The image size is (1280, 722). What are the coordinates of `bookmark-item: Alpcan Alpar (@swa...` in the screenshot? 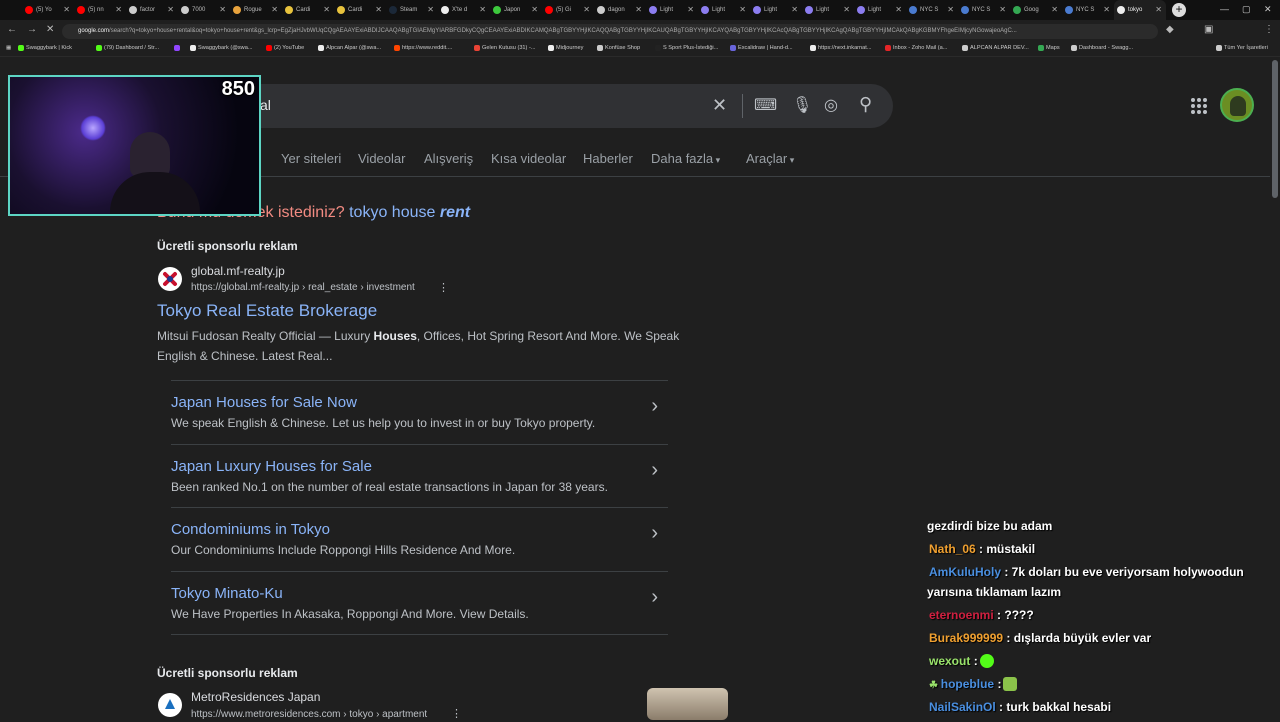 It's located at (349, 48).